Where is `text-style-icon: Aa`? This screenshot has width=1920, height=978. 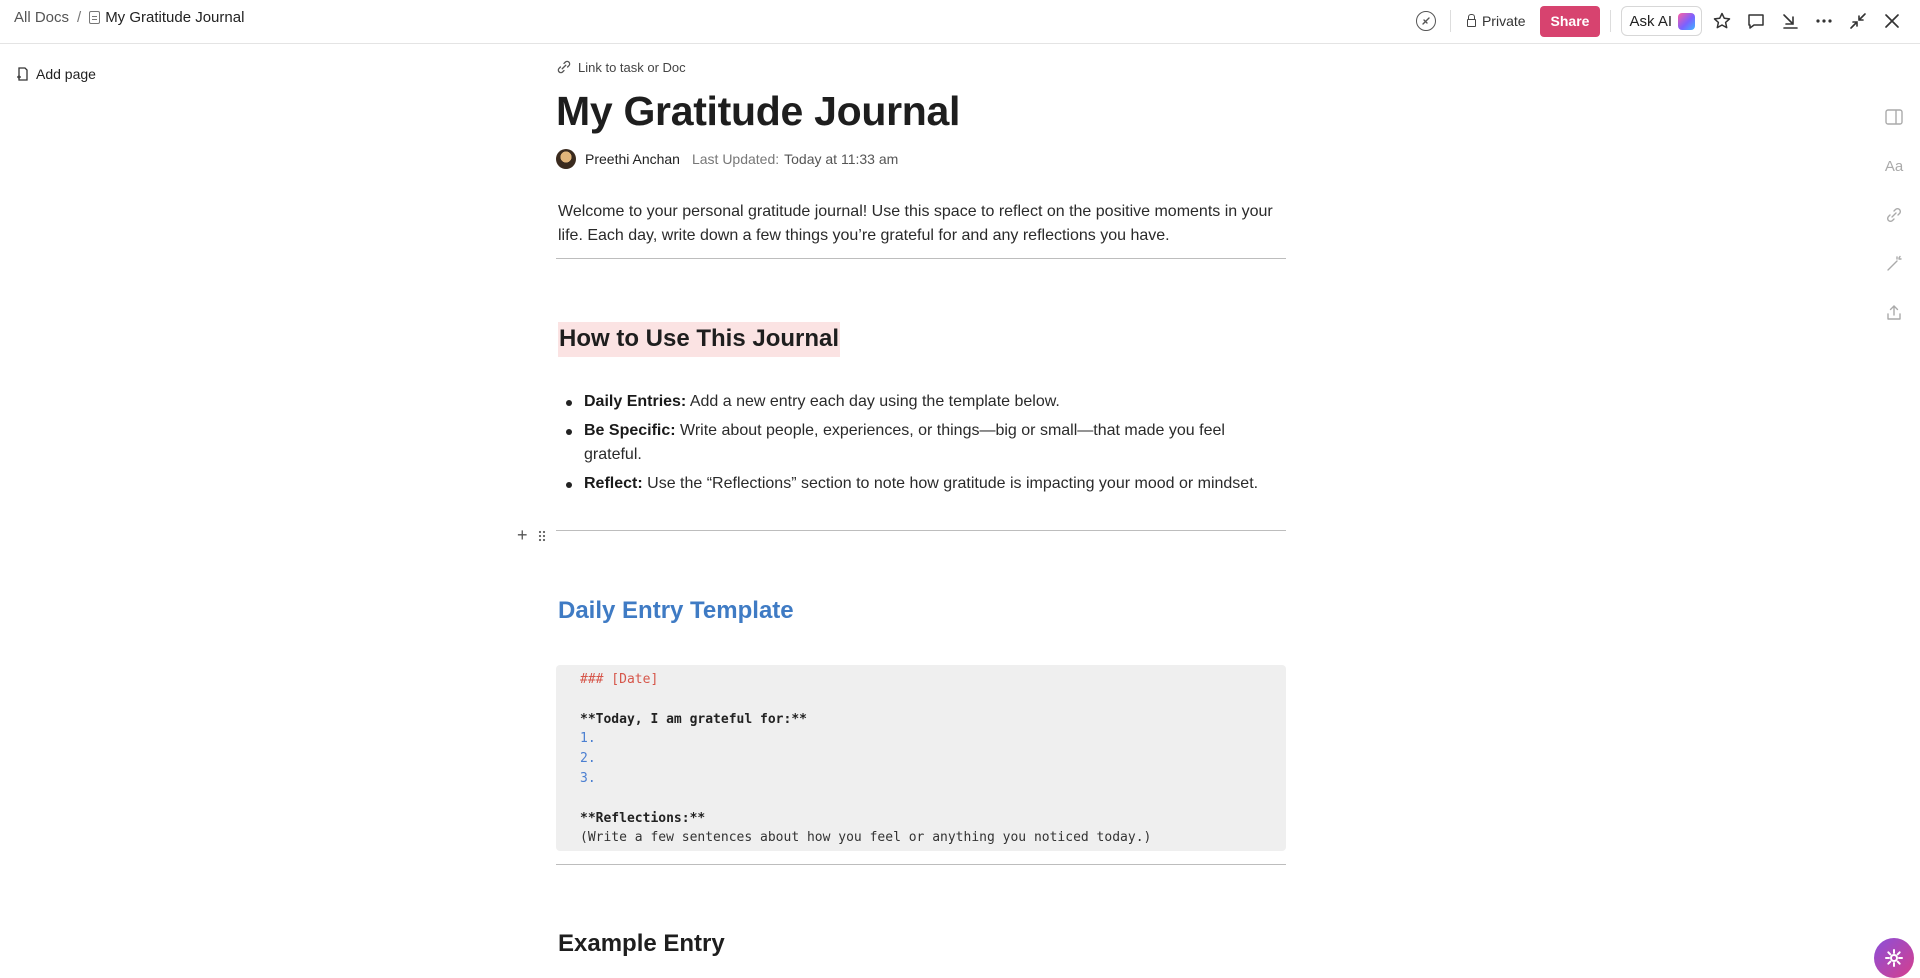
text-style-icon: Aa is located at coordinates (1894, 166).